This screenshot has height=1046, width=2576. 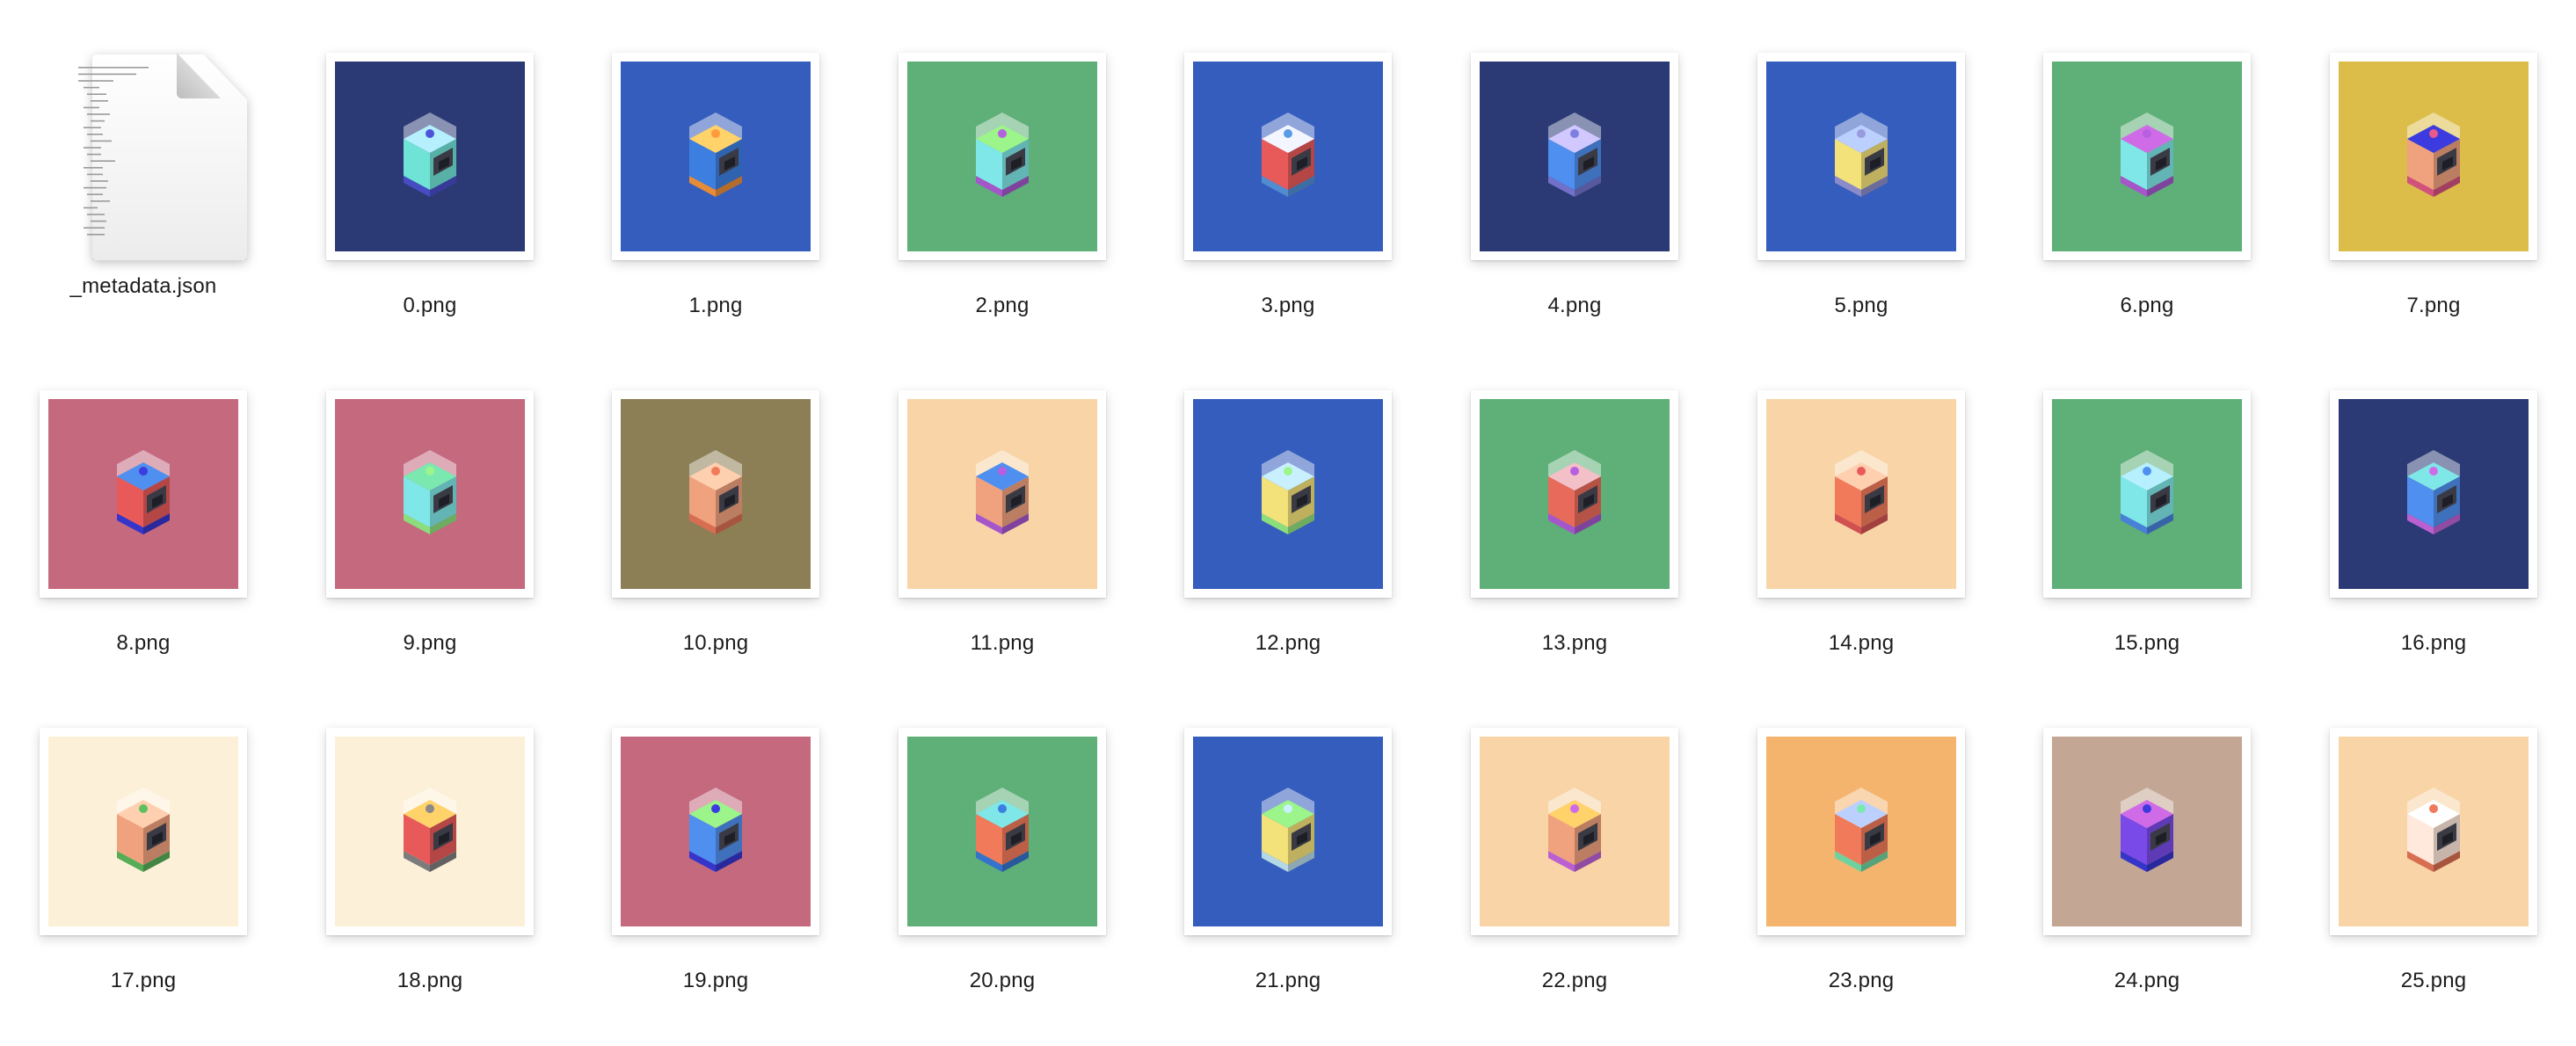 I want to click on file-item: 4.png, so click(x=1574, y=159).